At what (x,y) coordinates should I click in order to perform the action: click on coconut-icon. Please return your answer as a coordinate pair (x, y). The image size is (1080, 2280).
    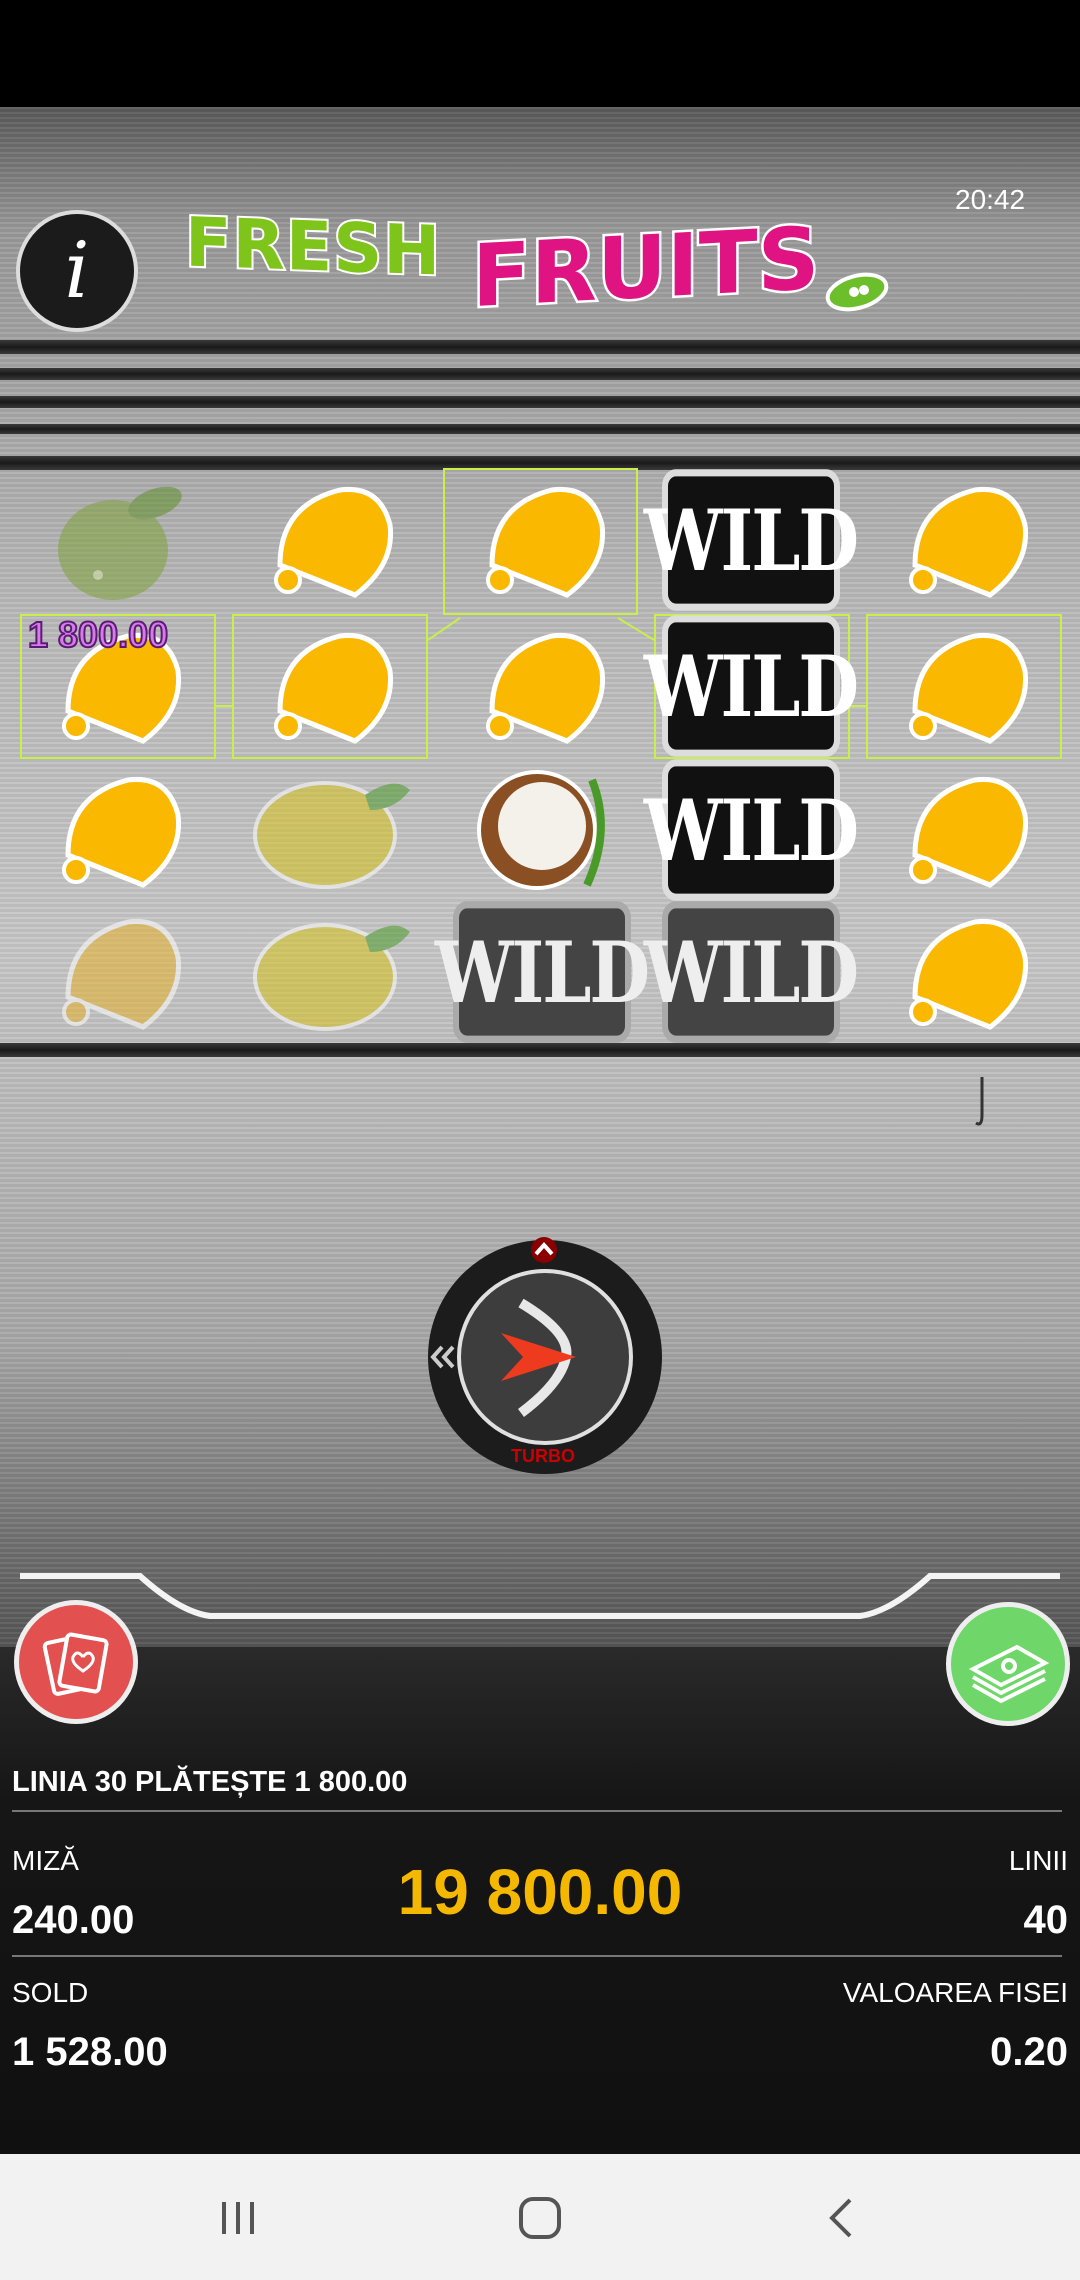
    Looking at the image, I should click on (540, 830).